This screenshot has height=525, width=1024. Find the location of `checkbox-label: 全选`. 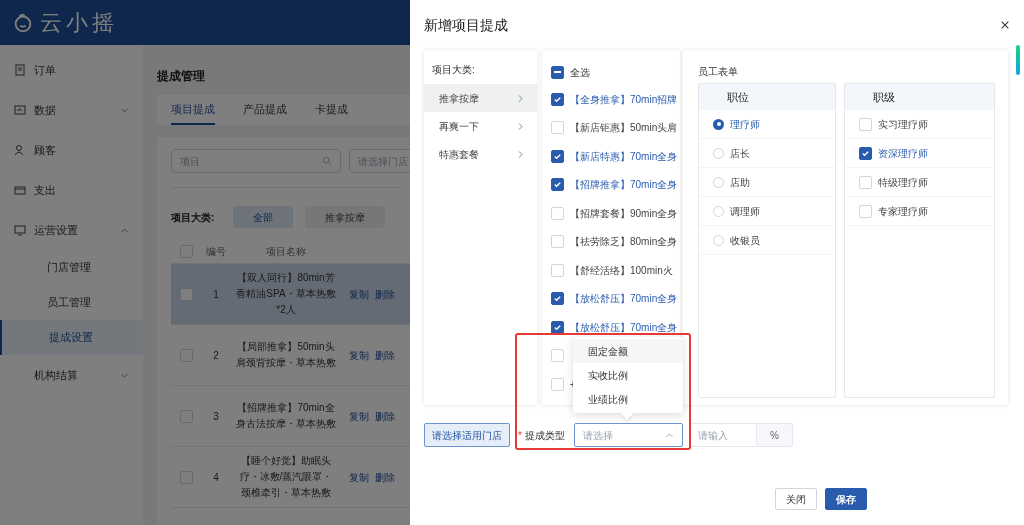

checkbox-label: 全选 is located at coordinates (580, 72).